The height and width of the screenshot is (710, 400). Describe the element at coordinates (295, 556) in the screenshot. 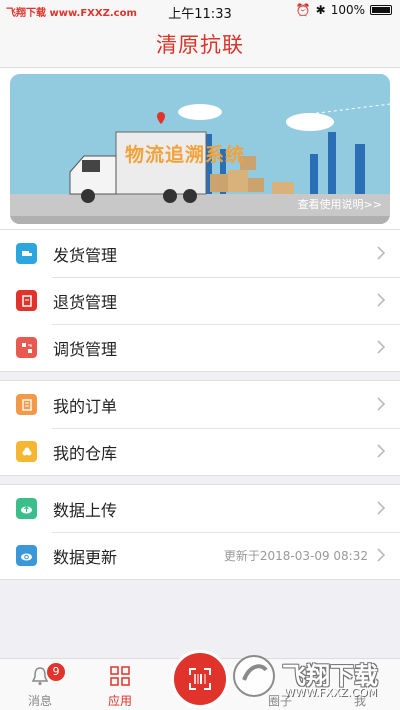

I see `last-update-time: 更新于2018-03-09 08:32` at that location.